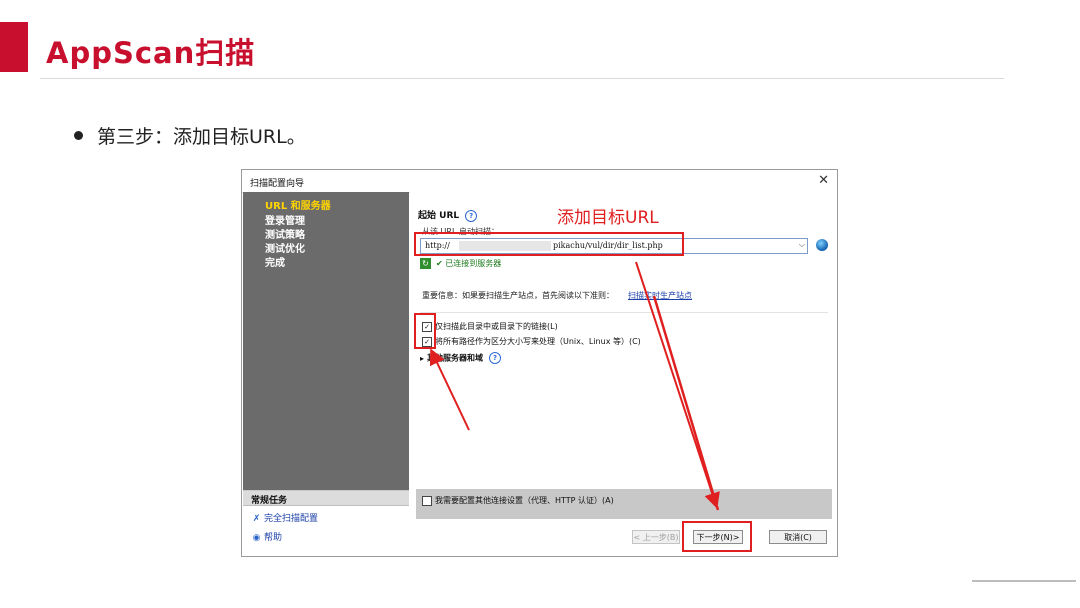 The height and width of the screenshot is (608, 1080). What do you see at coordinates (151, 53) in the screenshot?
I see `slide-title: AppScan扫描` at bounding box center [151, 53].